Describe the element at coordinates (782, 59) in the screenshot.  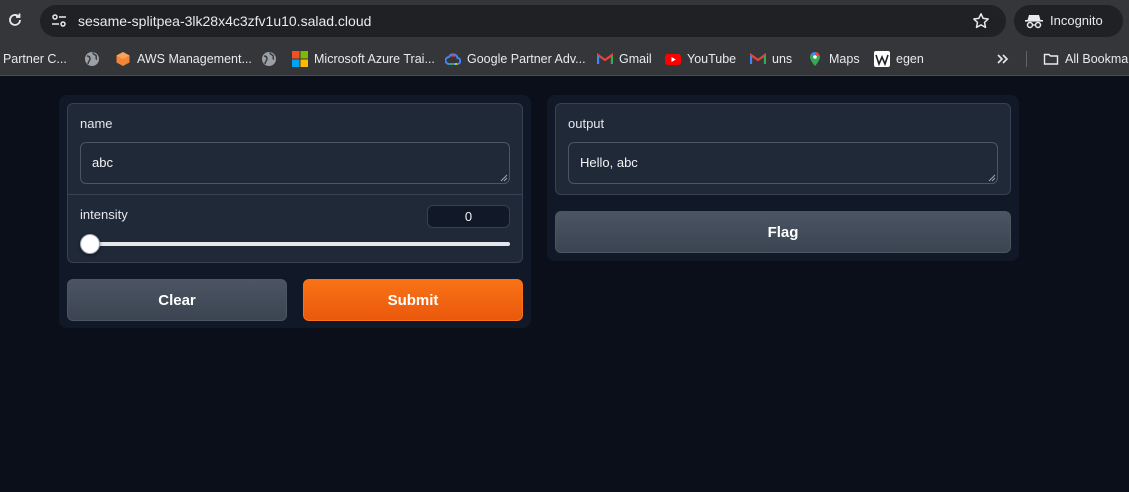
I see `bookmark-label: uns` at that location.